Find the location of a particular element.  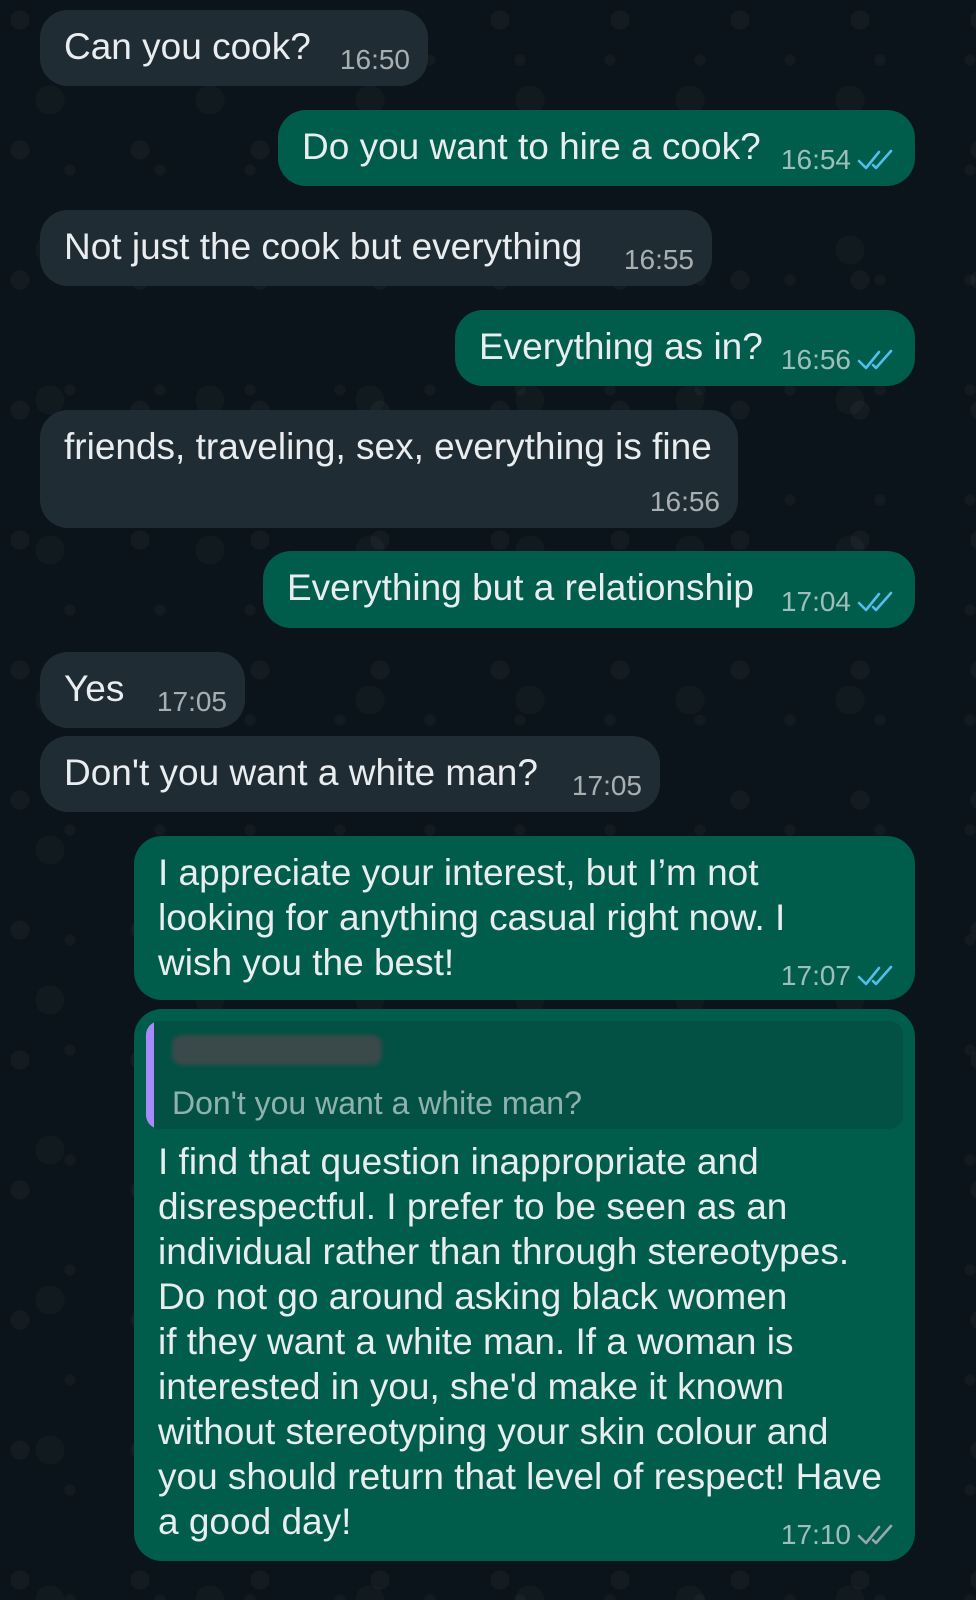

message-bubble-incoming: Don't you want a white man? 17:05 is located at coordinates (350, 774).